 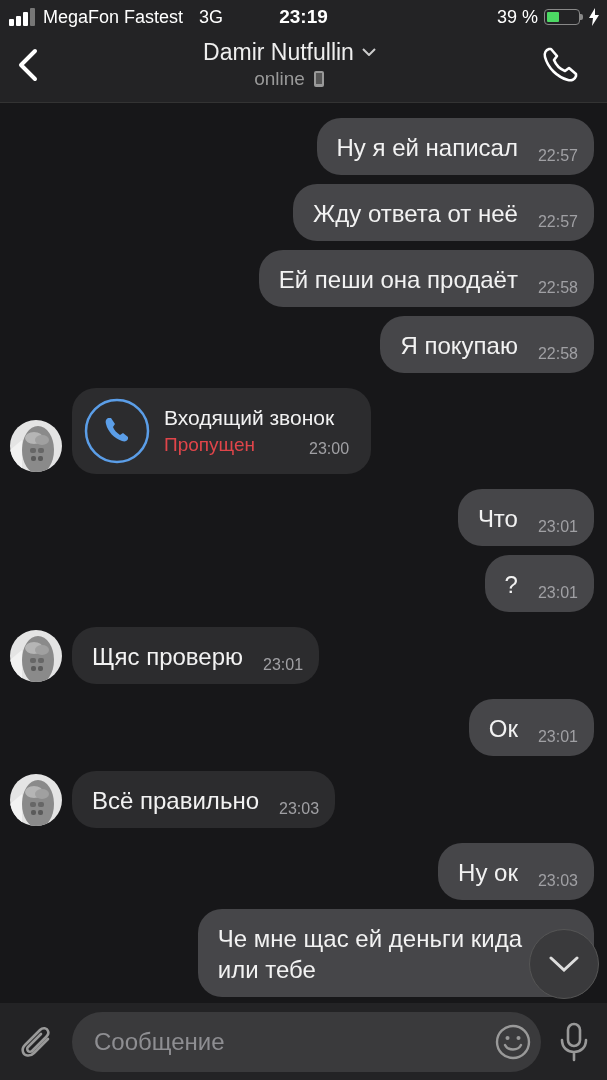 I want to click on message-bubble: Всё правильно 23:03, so click(x=204, y=799).